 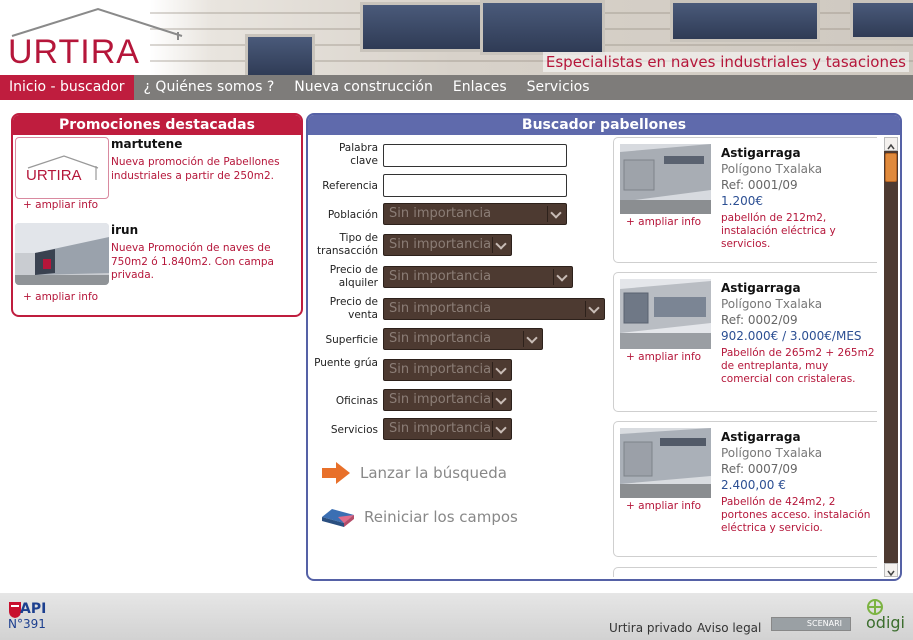 I want to click on arrow-right-icon, so click(x=336, y=473).